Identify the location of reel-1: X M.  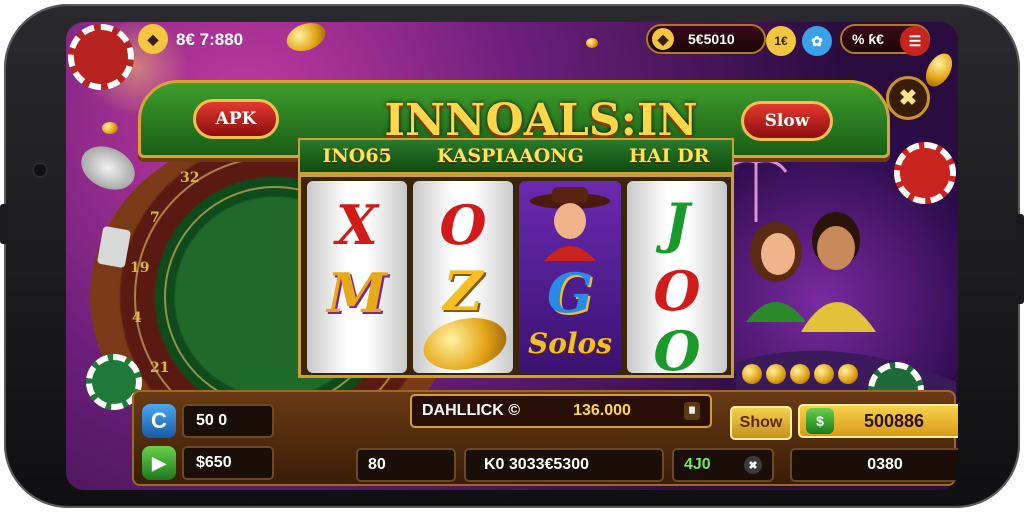
(357, 277).